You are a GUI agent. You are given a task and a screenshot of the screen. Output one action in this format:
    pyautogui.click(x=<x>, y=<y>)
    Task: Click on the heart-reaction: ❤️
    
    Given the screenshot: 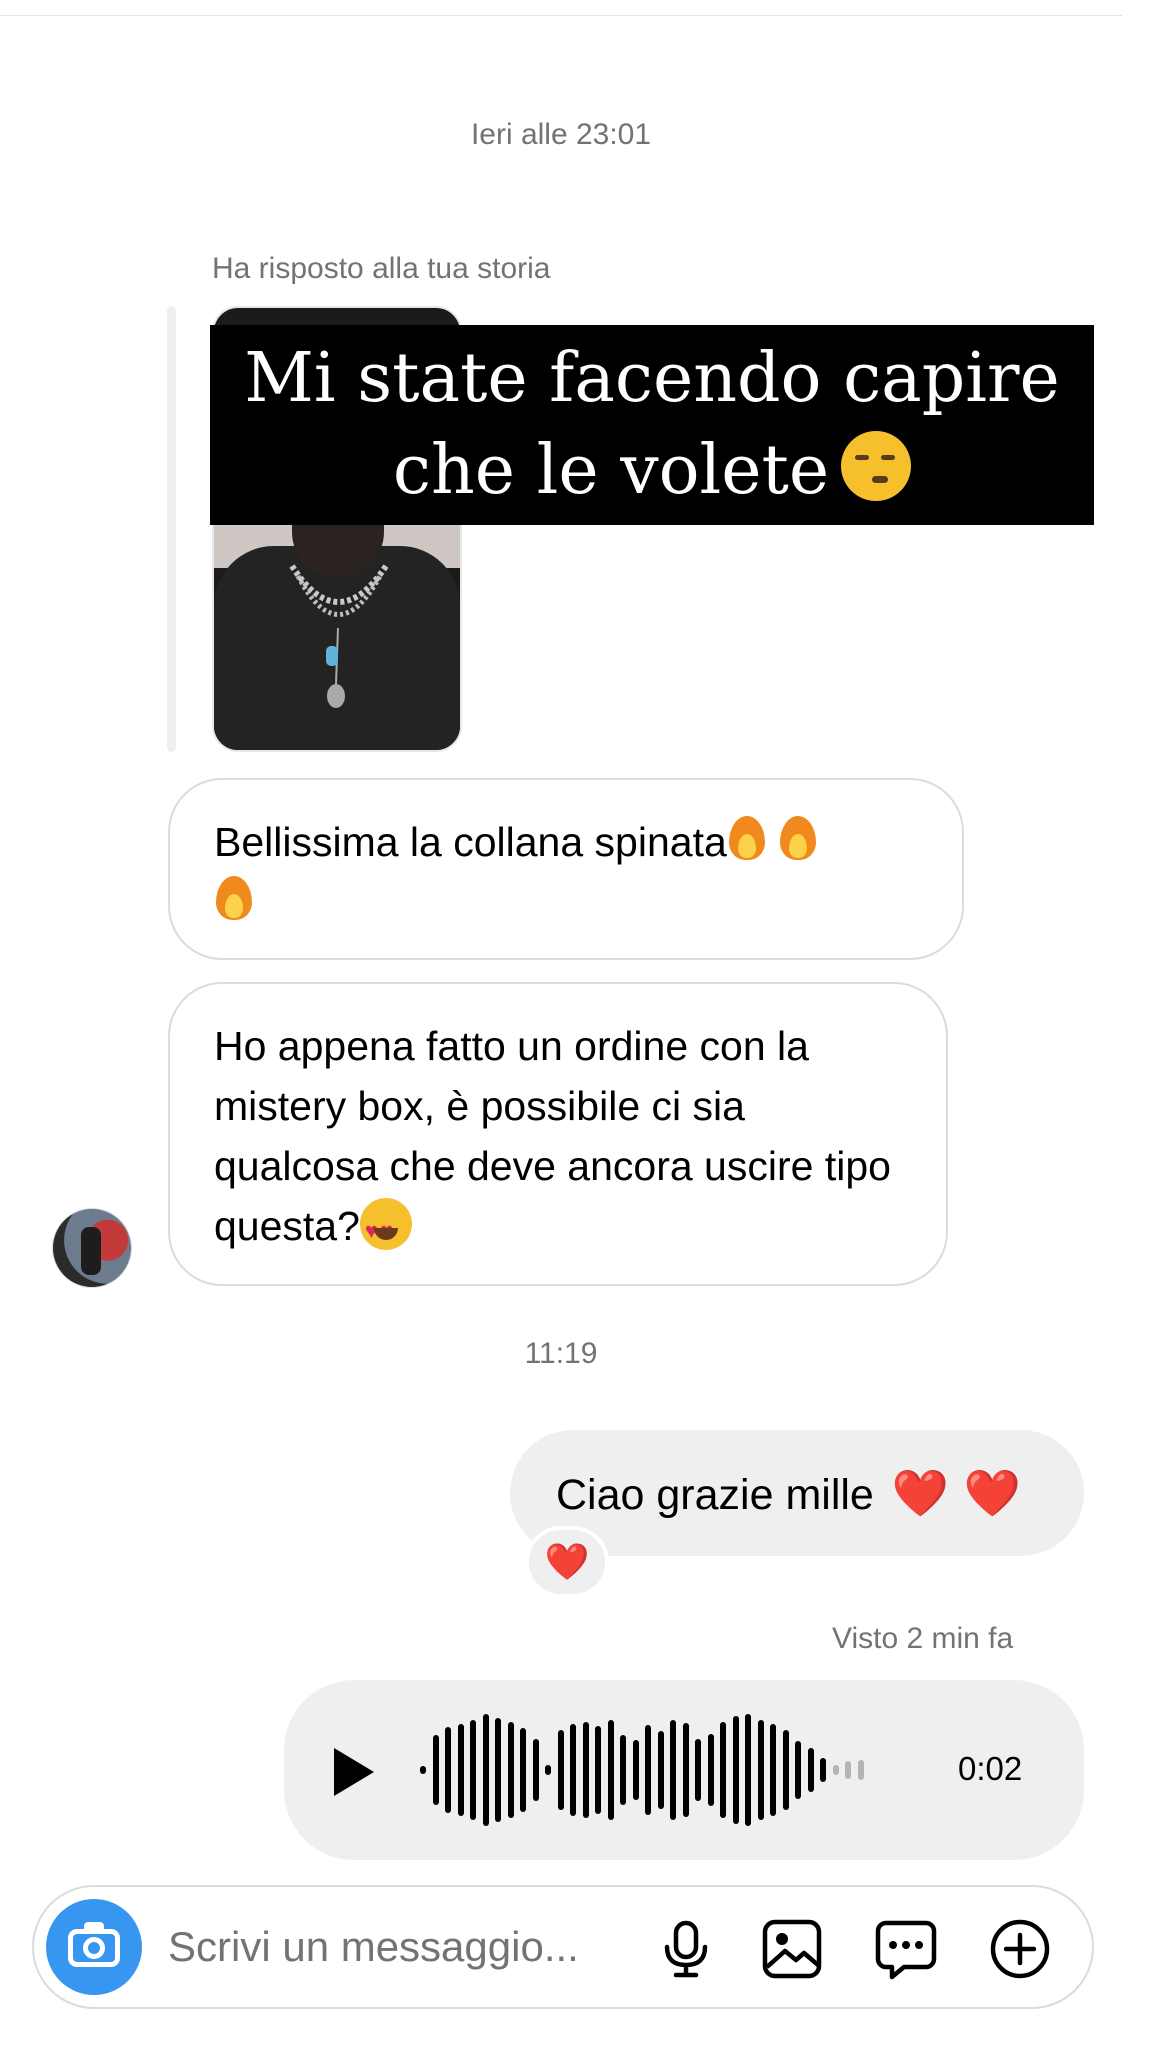 What is the action you would take?
    pyautogui.click(x=567, y=1562)
    